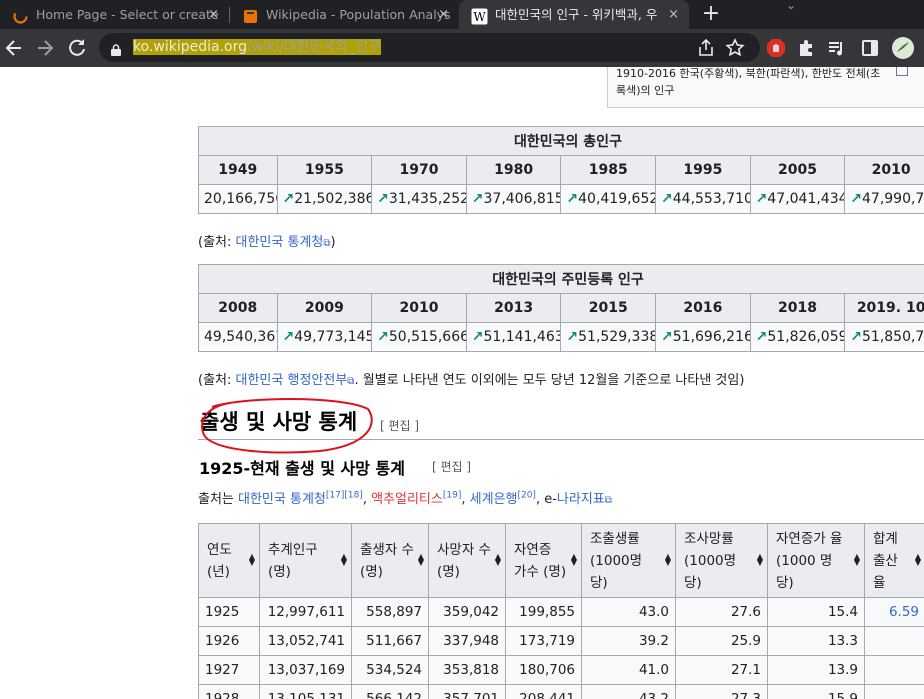  I want to click on sortable-header: 조사망률 (1000명 당) ▲ ▼, so click(721, 560).